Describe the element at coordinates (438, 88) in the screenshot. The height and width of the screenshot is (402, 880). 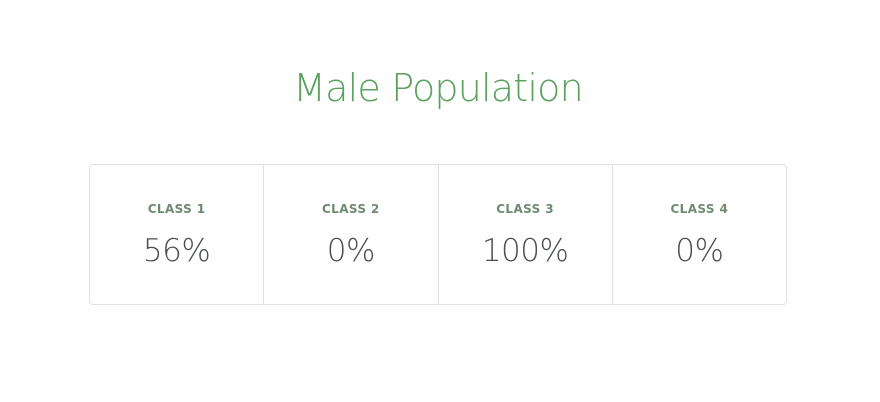
I see `page-title: Male Population` at that location.